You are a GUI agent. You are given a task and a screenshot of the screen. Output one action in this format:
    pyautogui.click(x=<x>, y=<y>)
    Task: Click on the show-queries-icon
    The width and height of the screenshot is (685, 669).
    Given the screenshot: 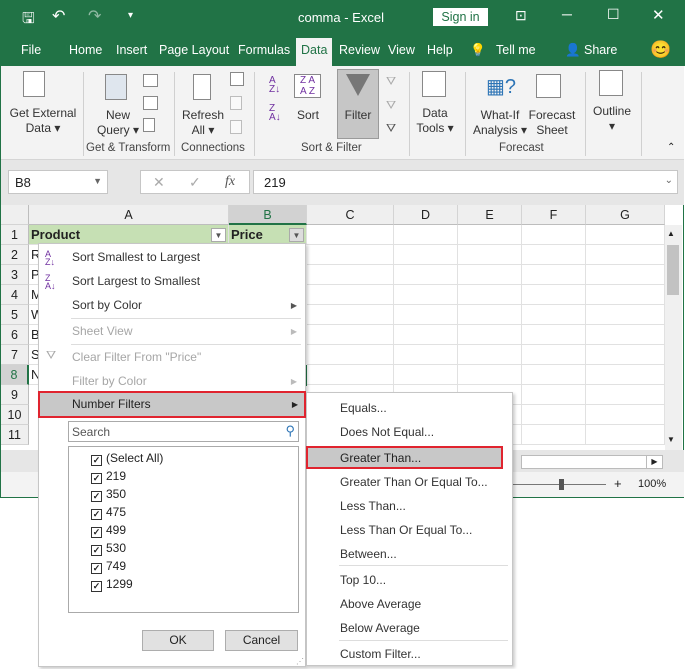 What is the action you would take?
    pyautogui.click(x=150, y=80)
    